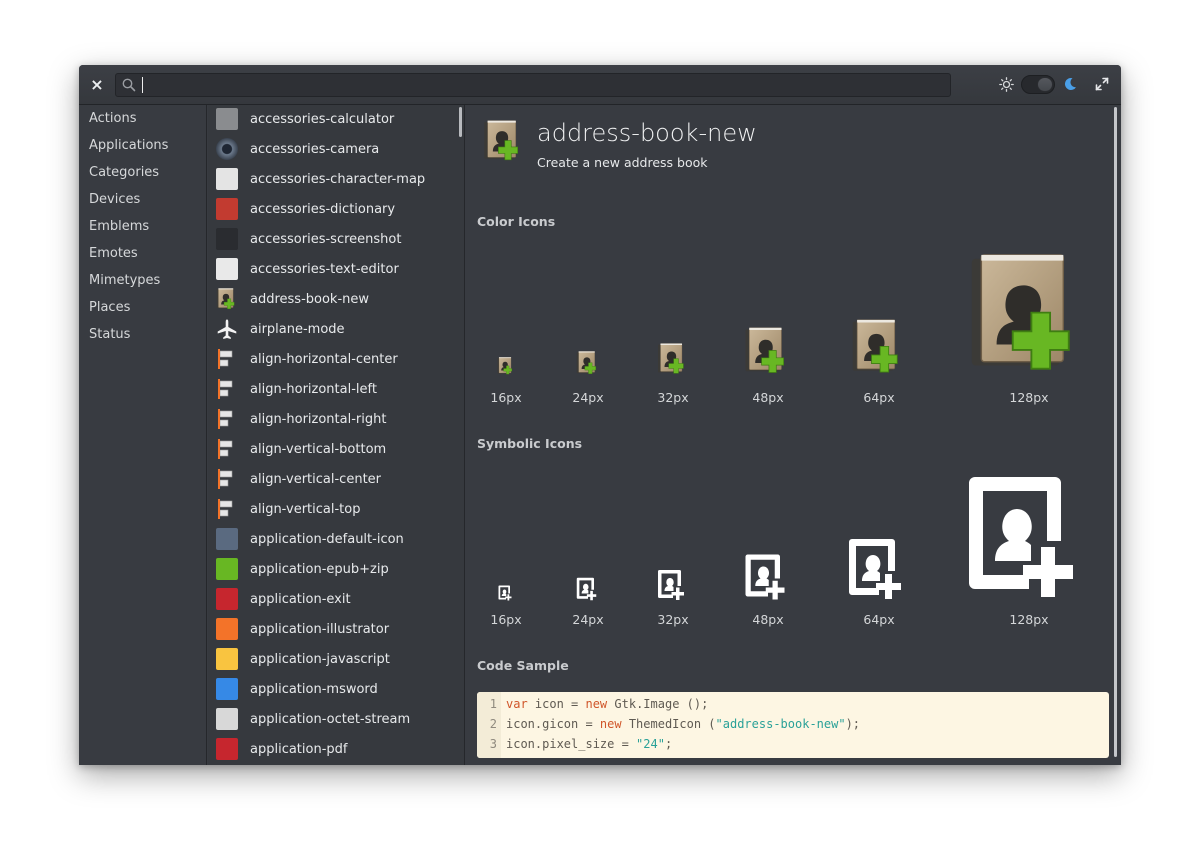 This screenshot has height=858, width=1200. I want to click on list-item: accessories-text-editor, so click(336, 270).